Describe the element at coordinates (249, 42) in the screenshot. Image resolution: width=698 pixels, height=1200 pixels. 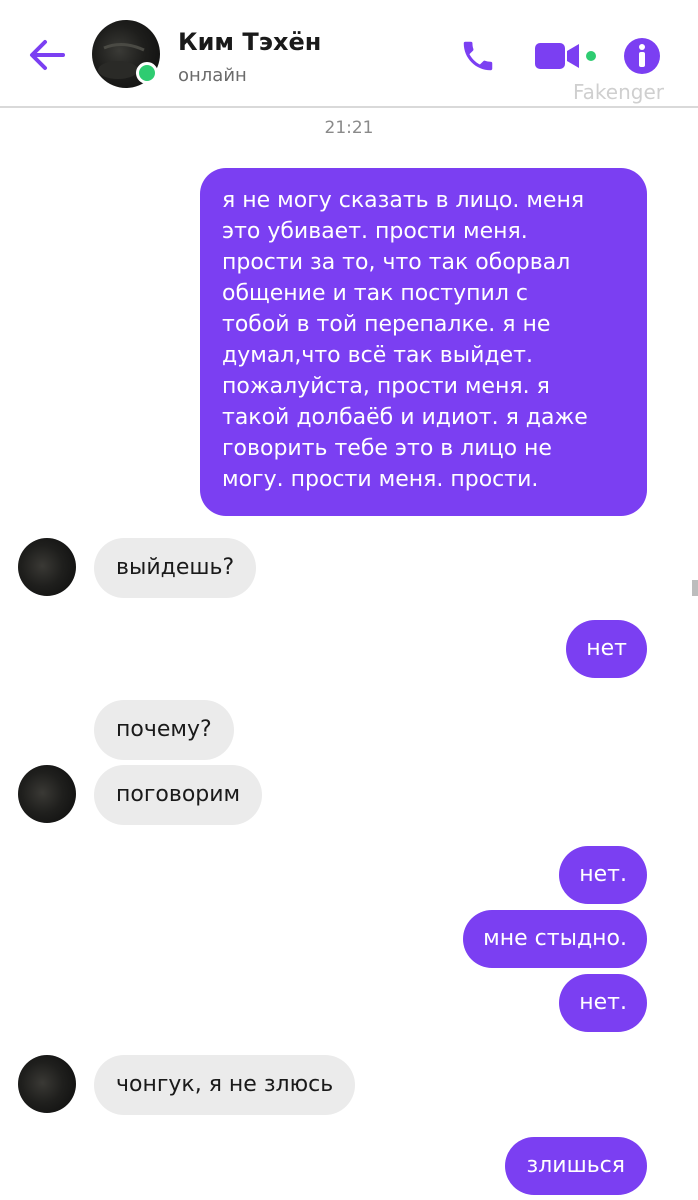
I see `contact-name: Ким Тэхён` at that location.